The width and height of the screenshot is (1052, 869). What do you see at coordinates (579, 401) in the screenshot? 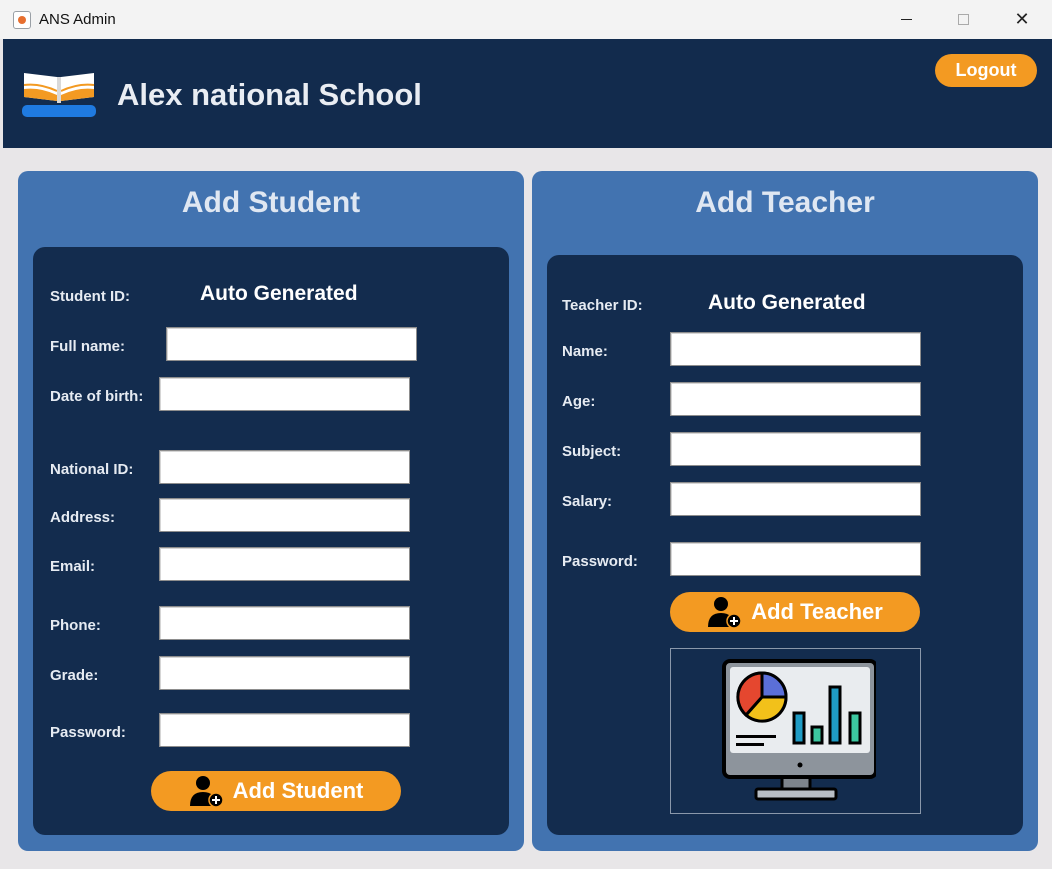
I see `age-label: Age:` at bounding box center [579, 401].